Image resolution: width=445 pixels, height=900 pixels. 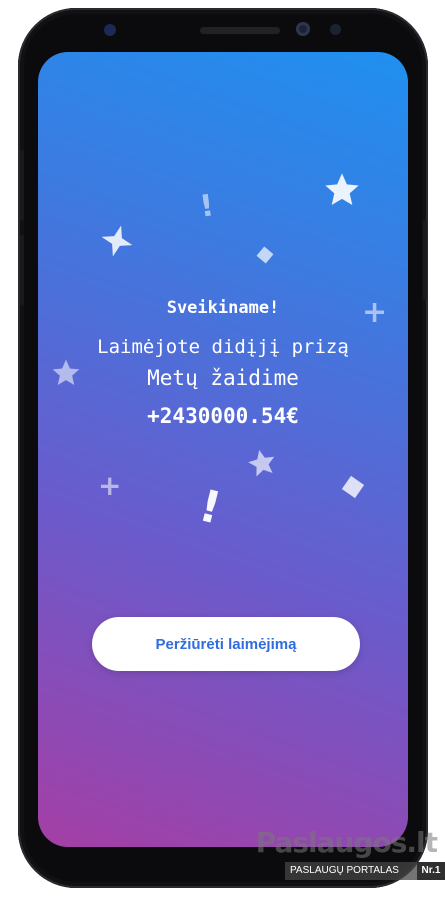 What do you see at coordinates (226, 644) in the screenshot?
I see `view-winnings-button: Peržiūrėti laimėjimą` at bounding box center [226, 644].